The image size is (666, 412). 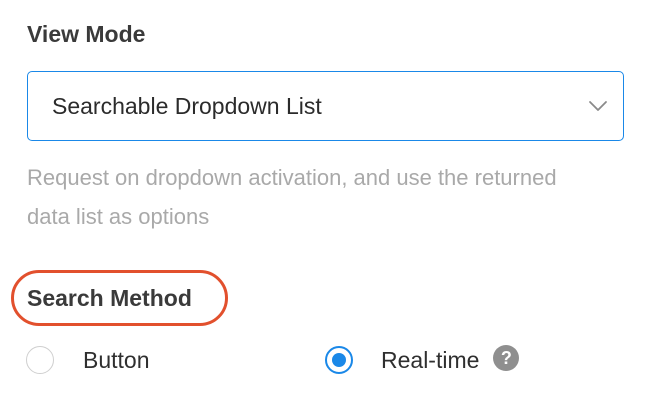 I want to click on search-method-option-button: Button, so click(x=88, y=360).